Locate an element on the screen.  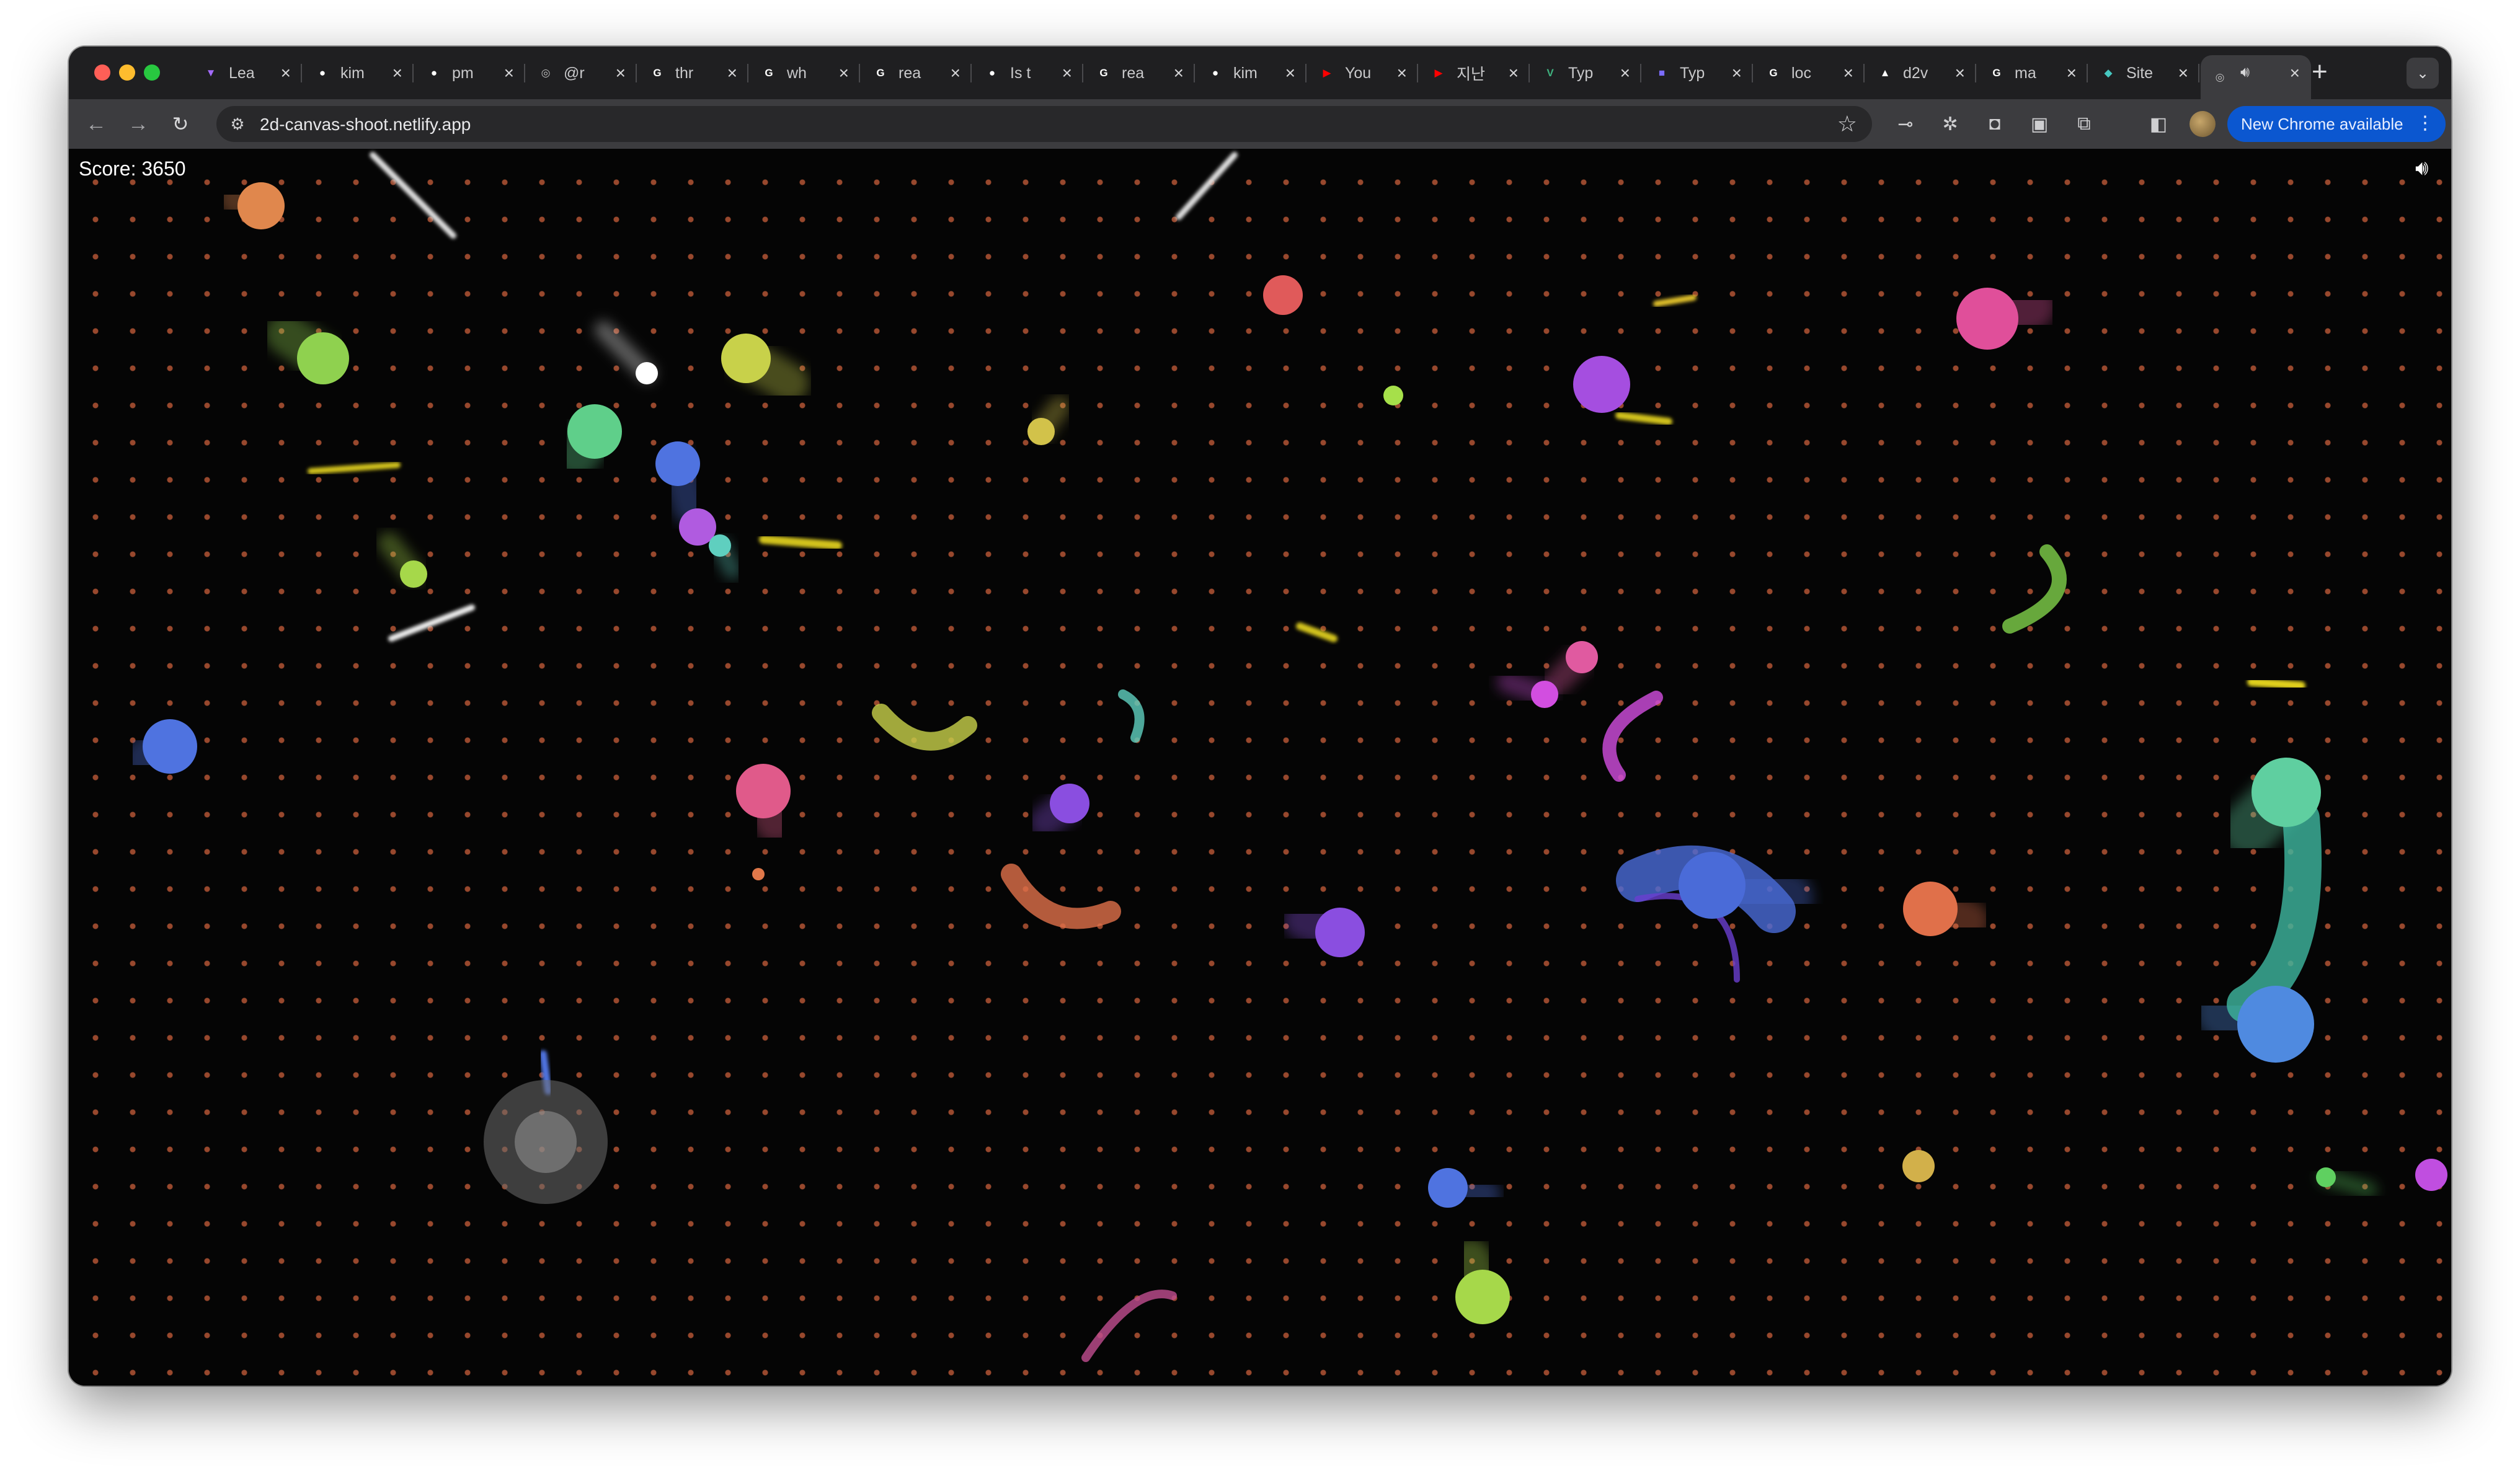
more-menu-icon: ⋮ is located at coordinates (2425, 123).